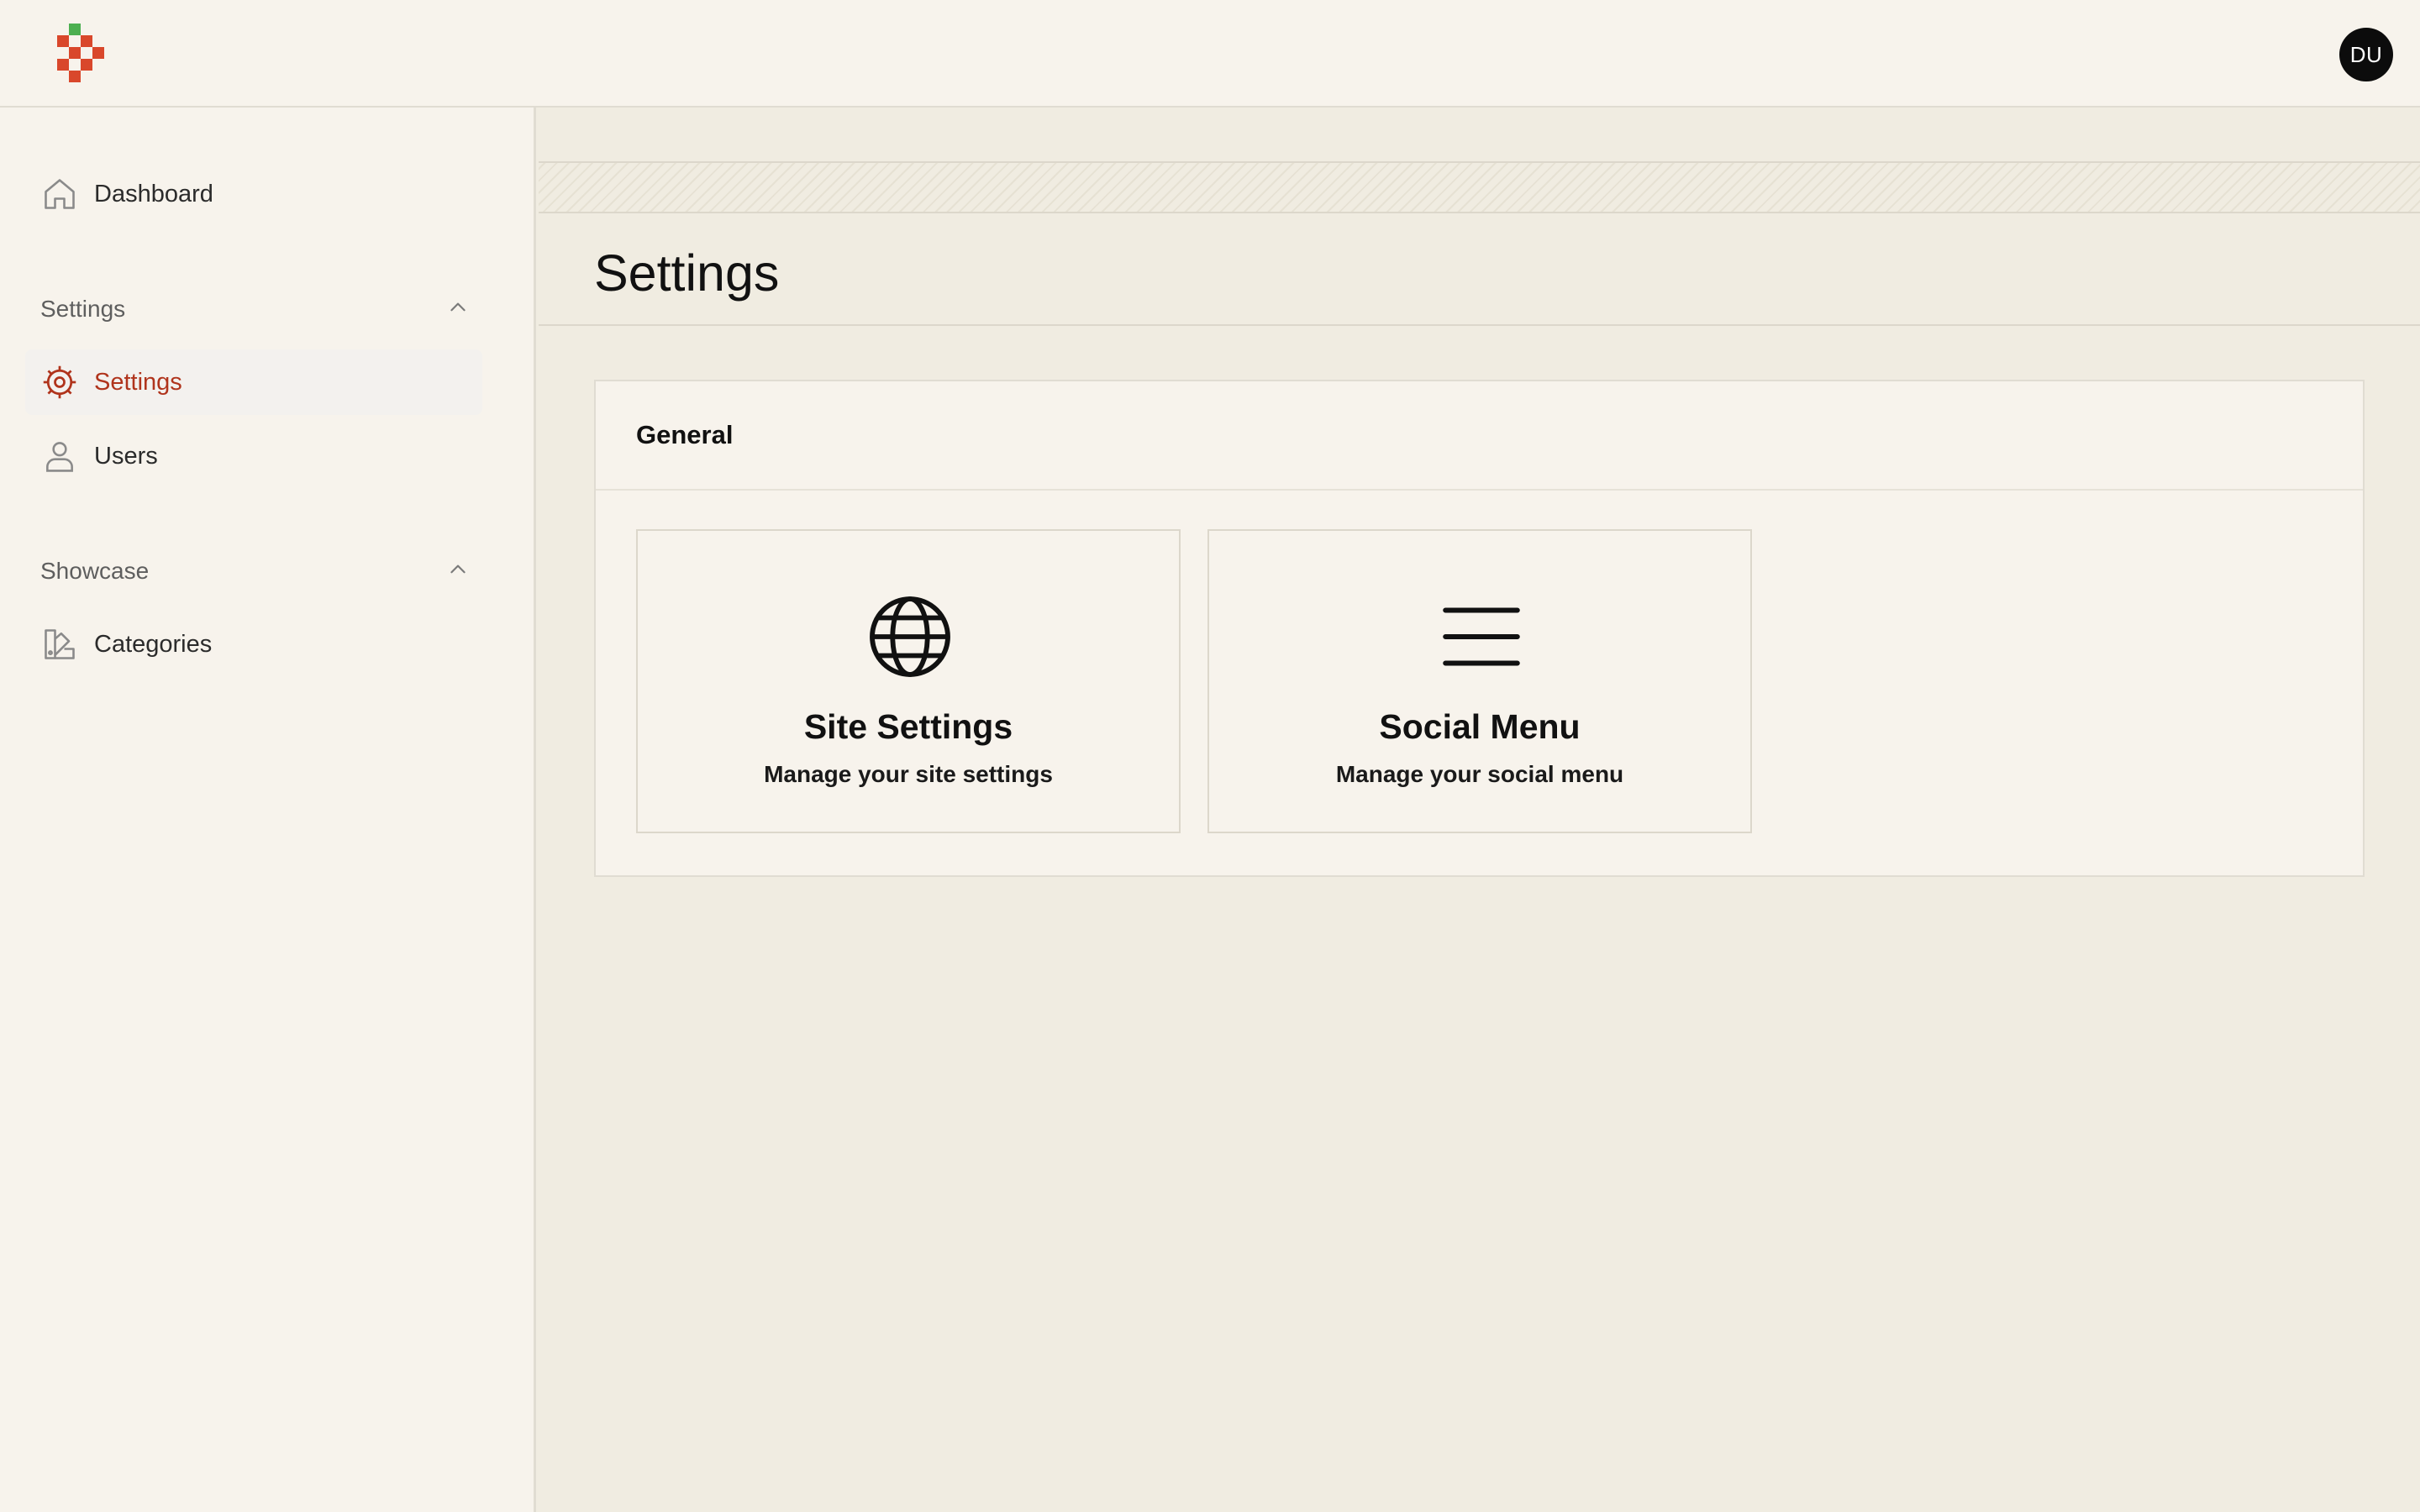  I want to click on striped-divider, so click(1479, 187).